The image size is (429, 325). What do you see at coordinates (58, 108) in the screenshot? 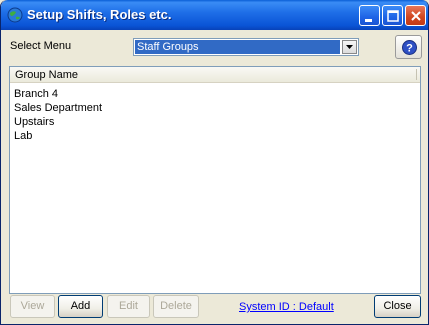
I see `list-item: Sales Department` at bounding box center [58, 108].